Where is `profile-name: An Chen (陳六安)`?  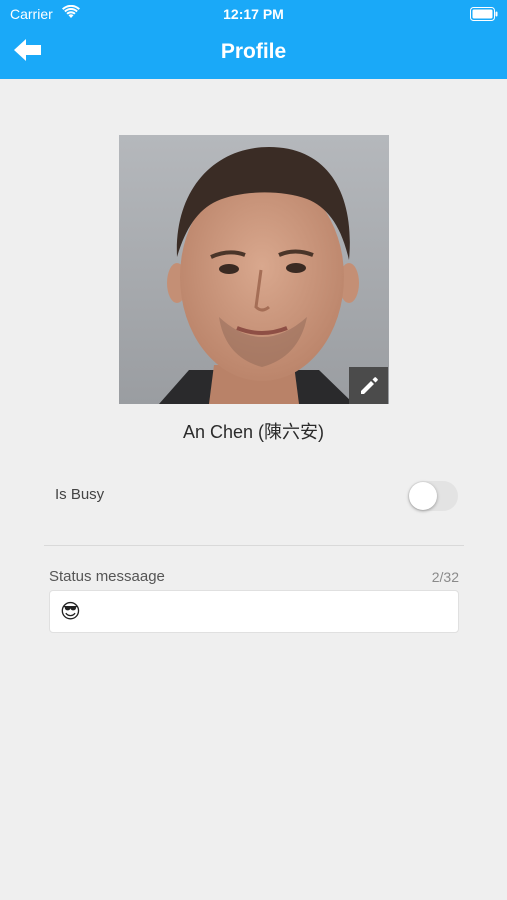 profile-name: An Chen (陳六安) is located at coordinates (253, 432).